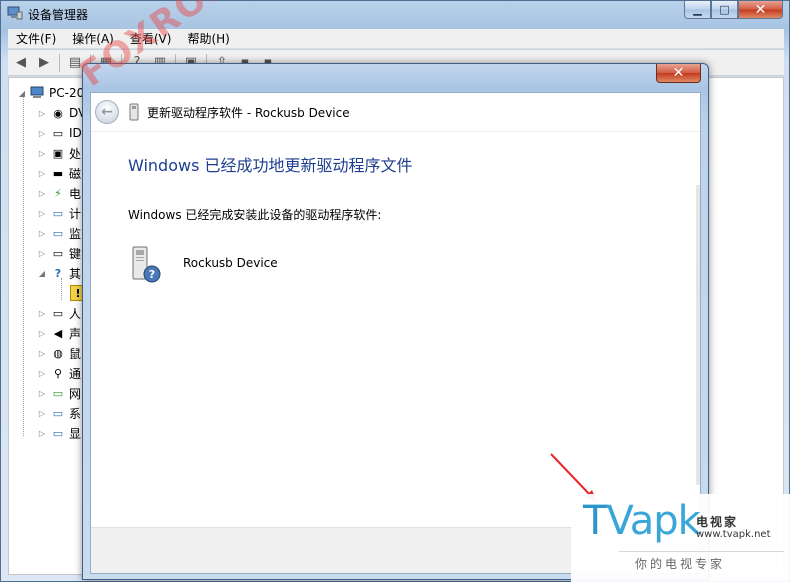 The height and width of the screenshot is (582, 790). I want to click on unknown-device-icon: ?, so click(146, 264).